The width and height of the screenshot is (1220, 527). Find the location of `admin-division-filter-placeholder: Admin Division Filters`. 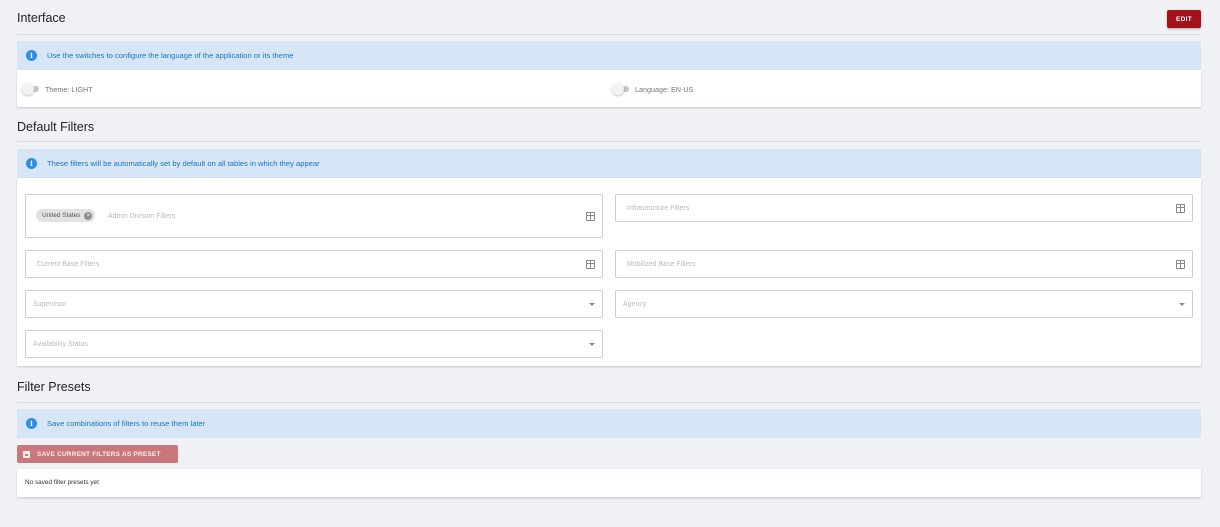

admin-division-filter-placeholder: Admin Division Filters is located at coordinates (142, 216).